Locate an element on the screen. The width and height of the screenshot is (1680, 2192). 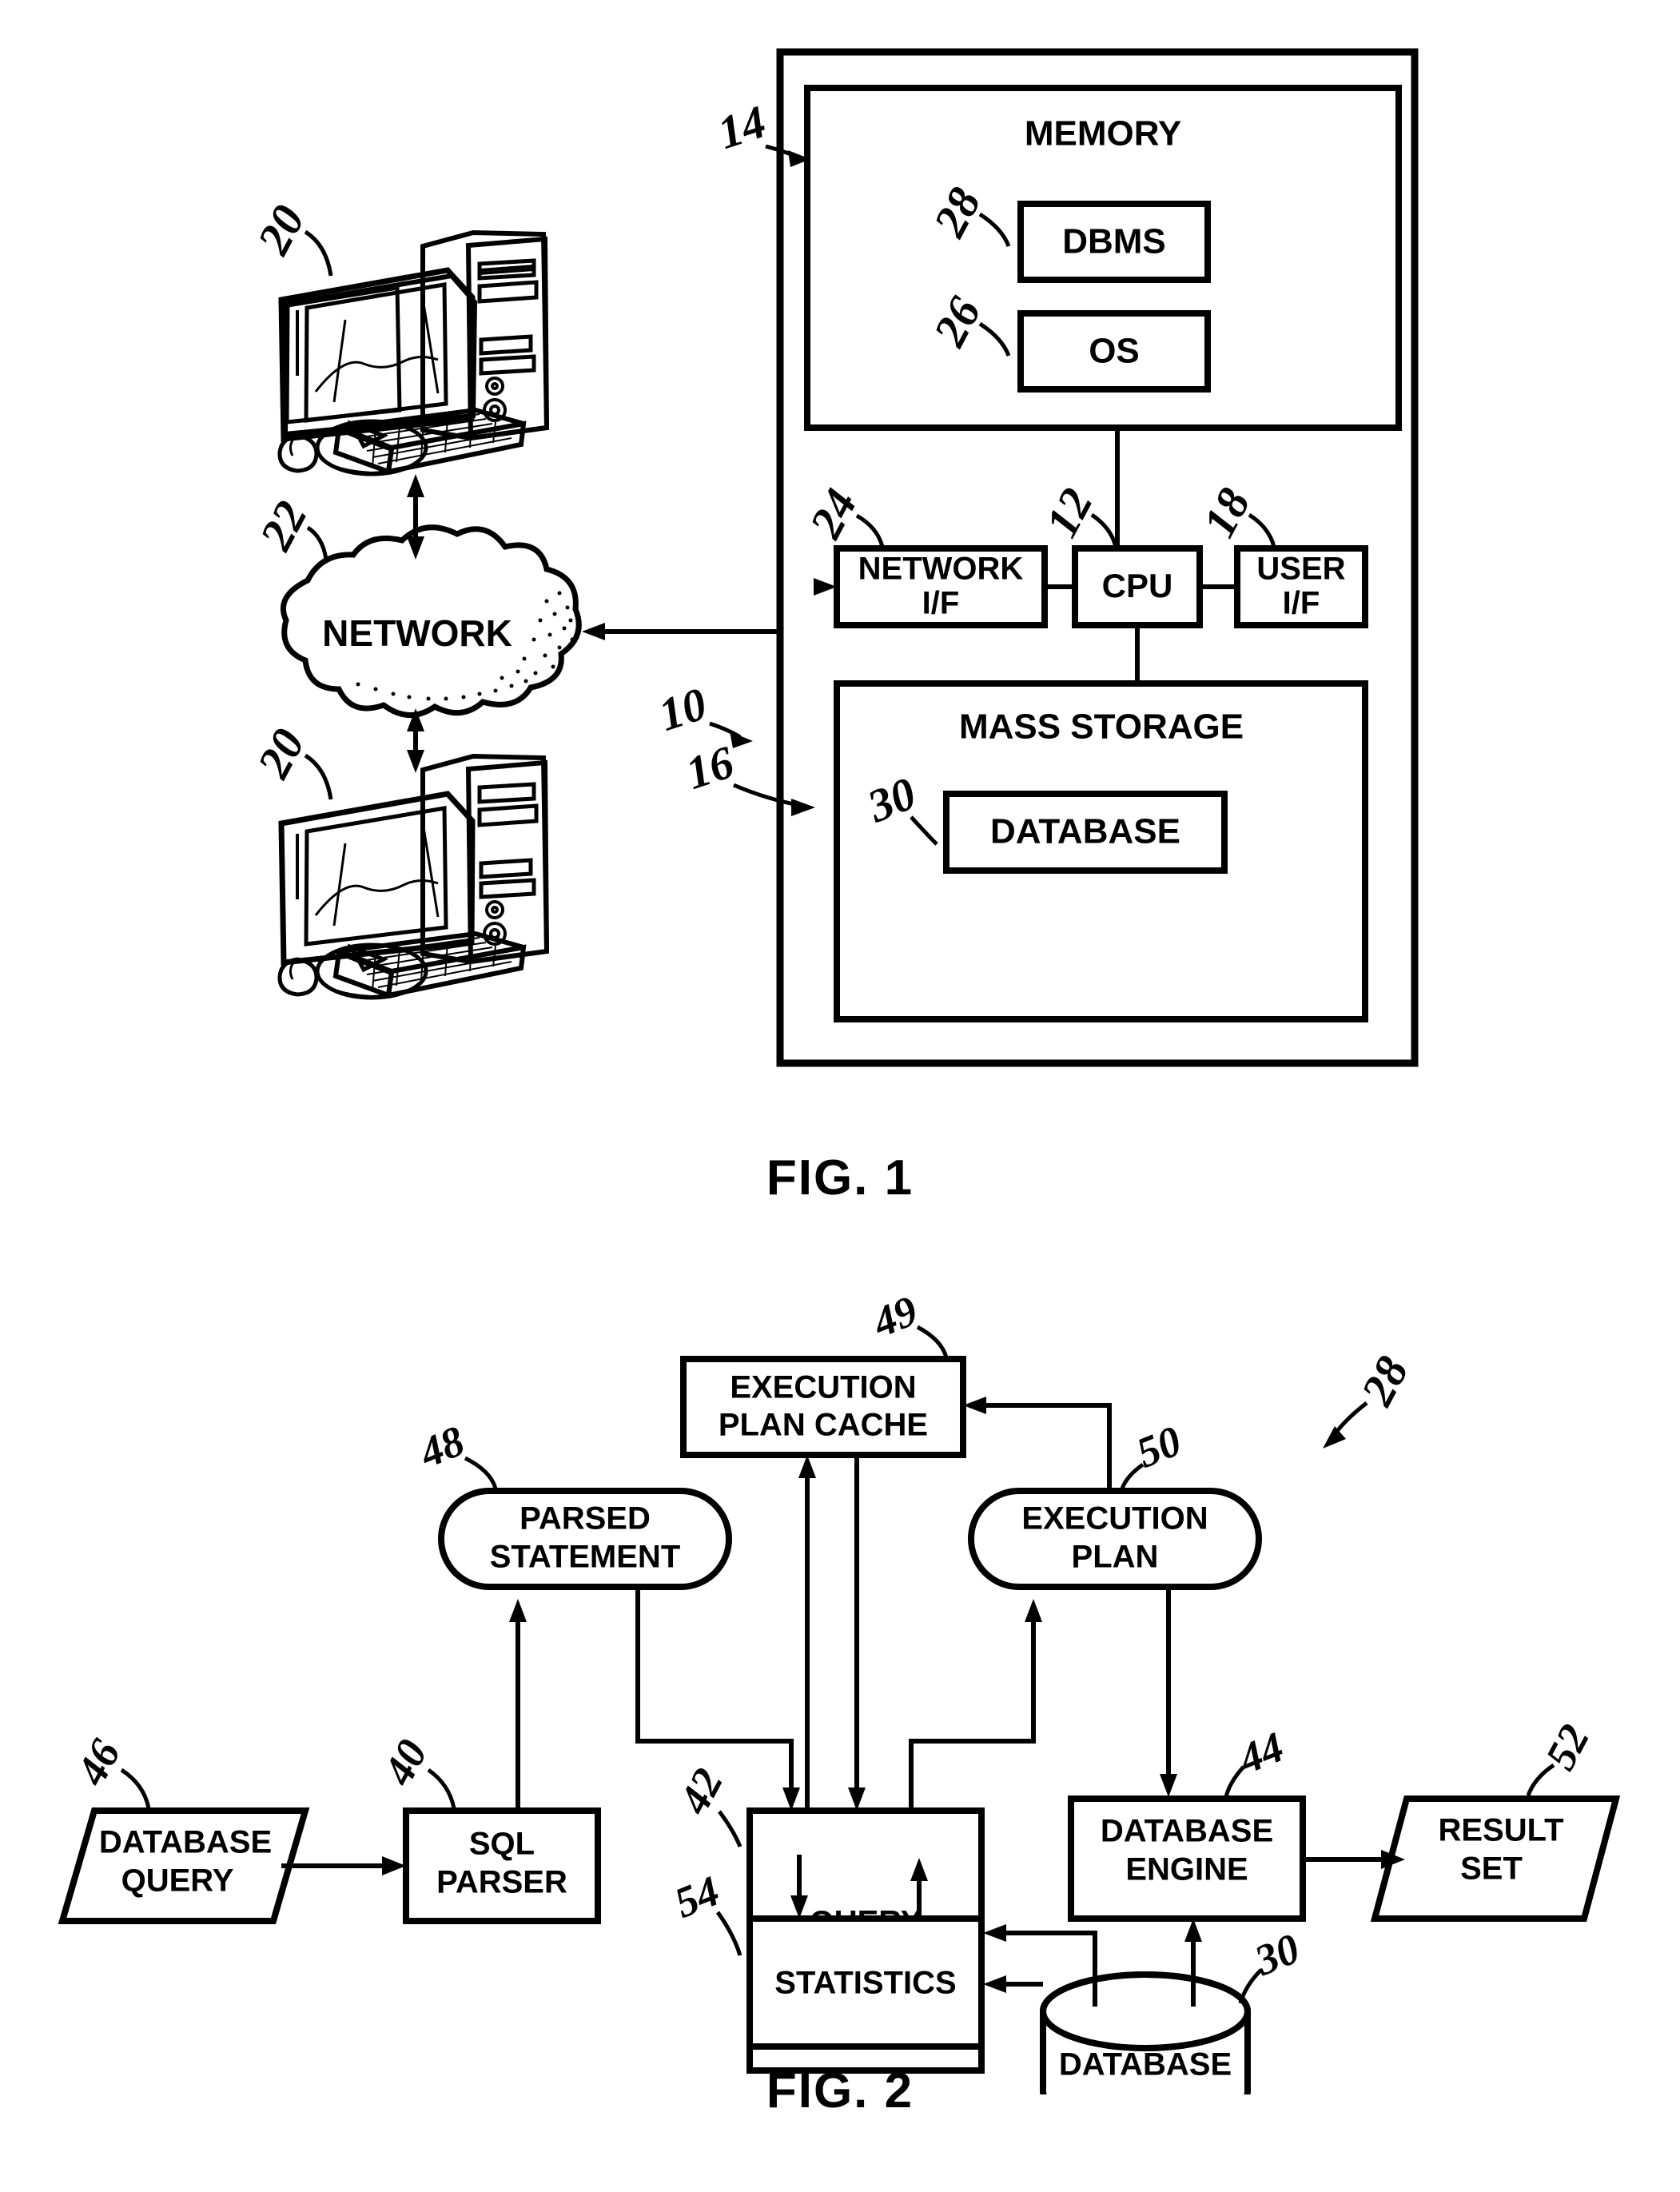
ref-52-group: 52 is located at coordinates (1562, 1756).